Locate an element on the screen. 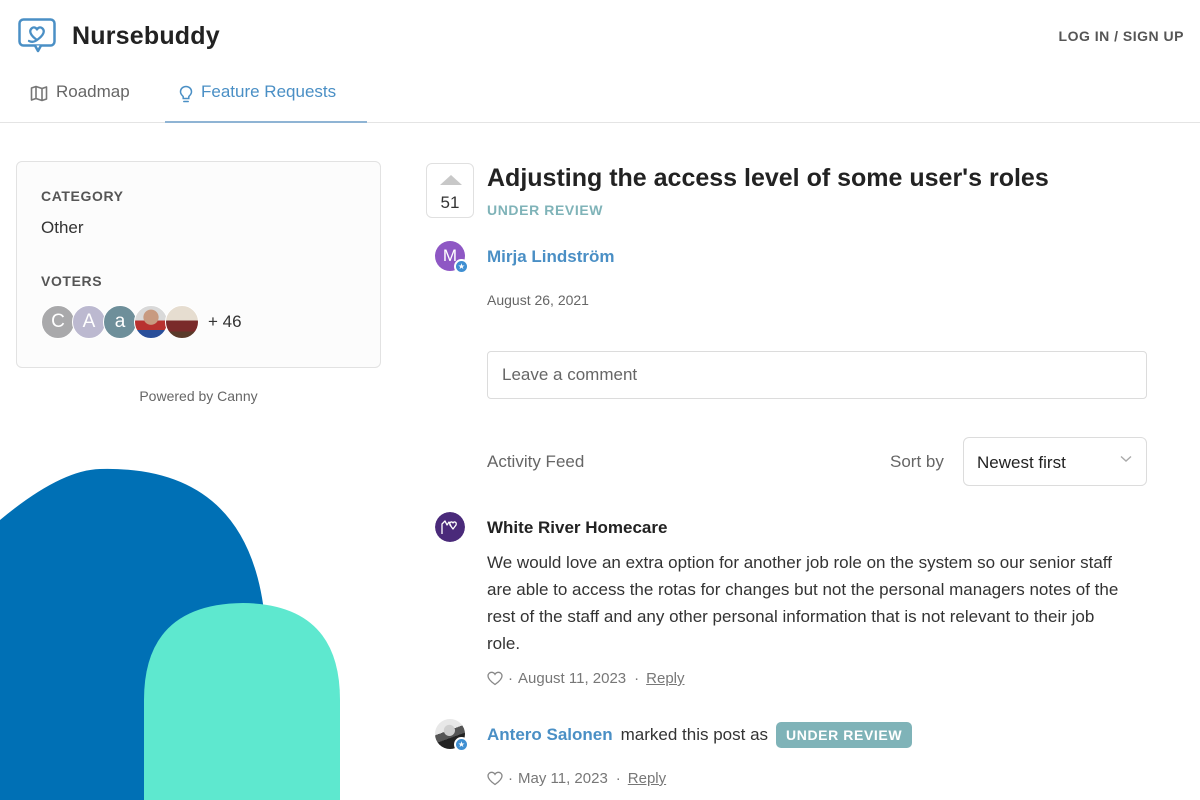  voters-label: VOTERS is located at coordinates (72, 281).